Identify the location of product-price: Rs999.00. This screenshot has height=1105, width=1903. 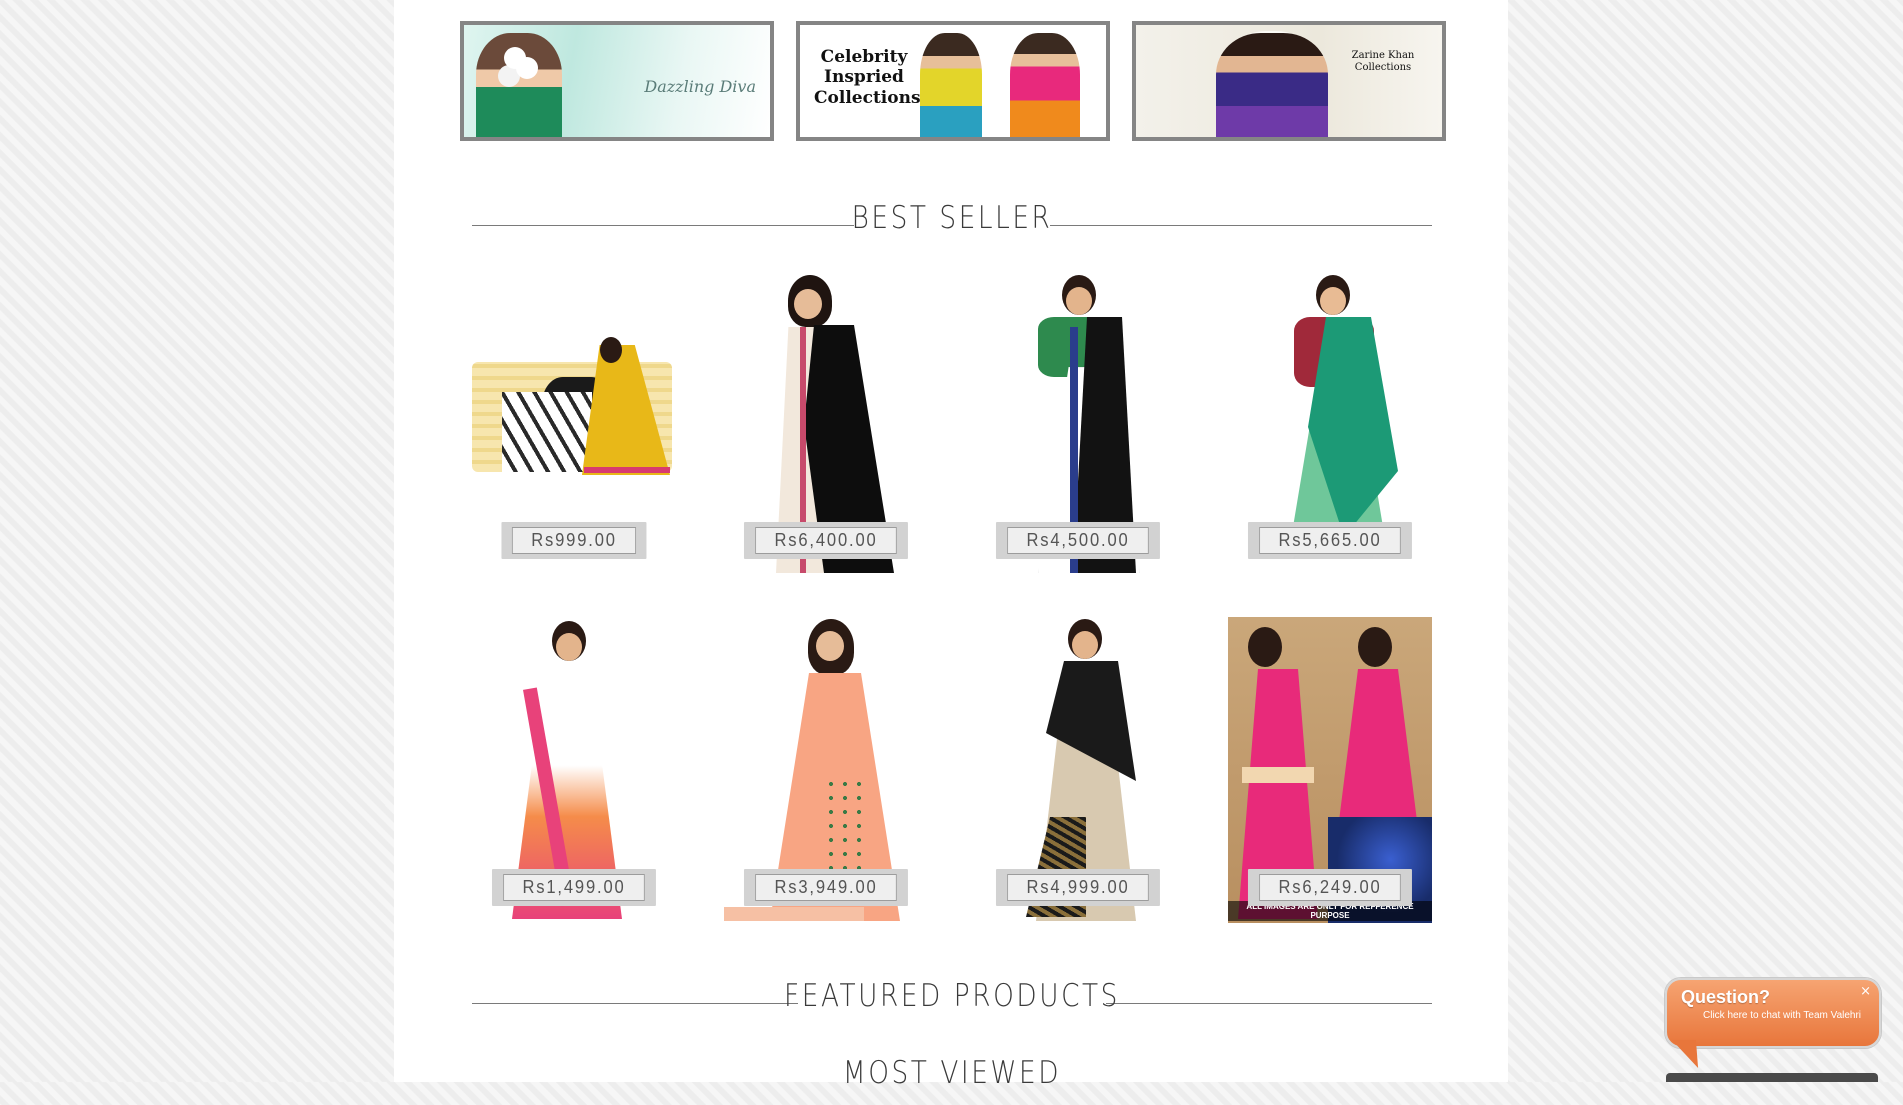
(574, 540).